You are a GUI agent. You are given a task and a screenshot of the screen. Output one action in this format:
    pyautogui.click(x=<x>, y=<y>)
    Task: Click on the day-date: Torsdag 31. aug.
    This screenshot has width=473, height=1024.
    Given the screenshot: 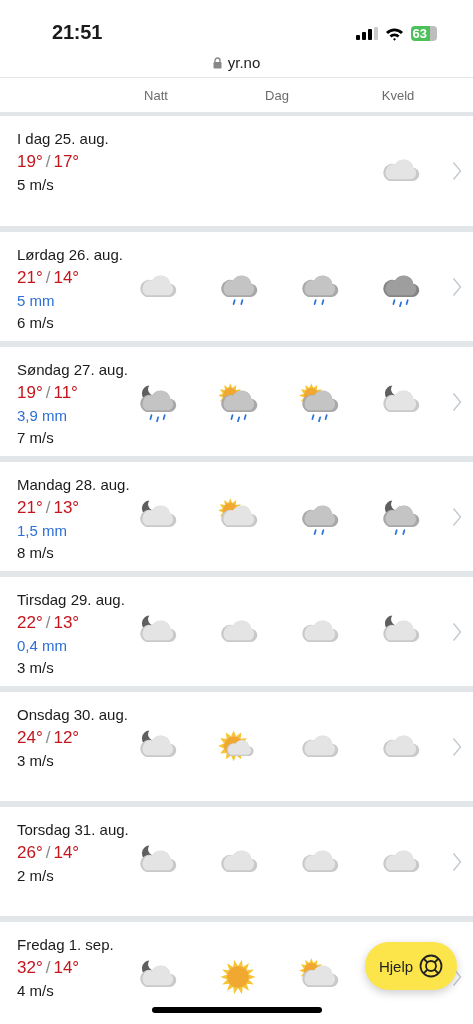 What is the action you would take?
    pyautogui.click(x=73, y=830)
    